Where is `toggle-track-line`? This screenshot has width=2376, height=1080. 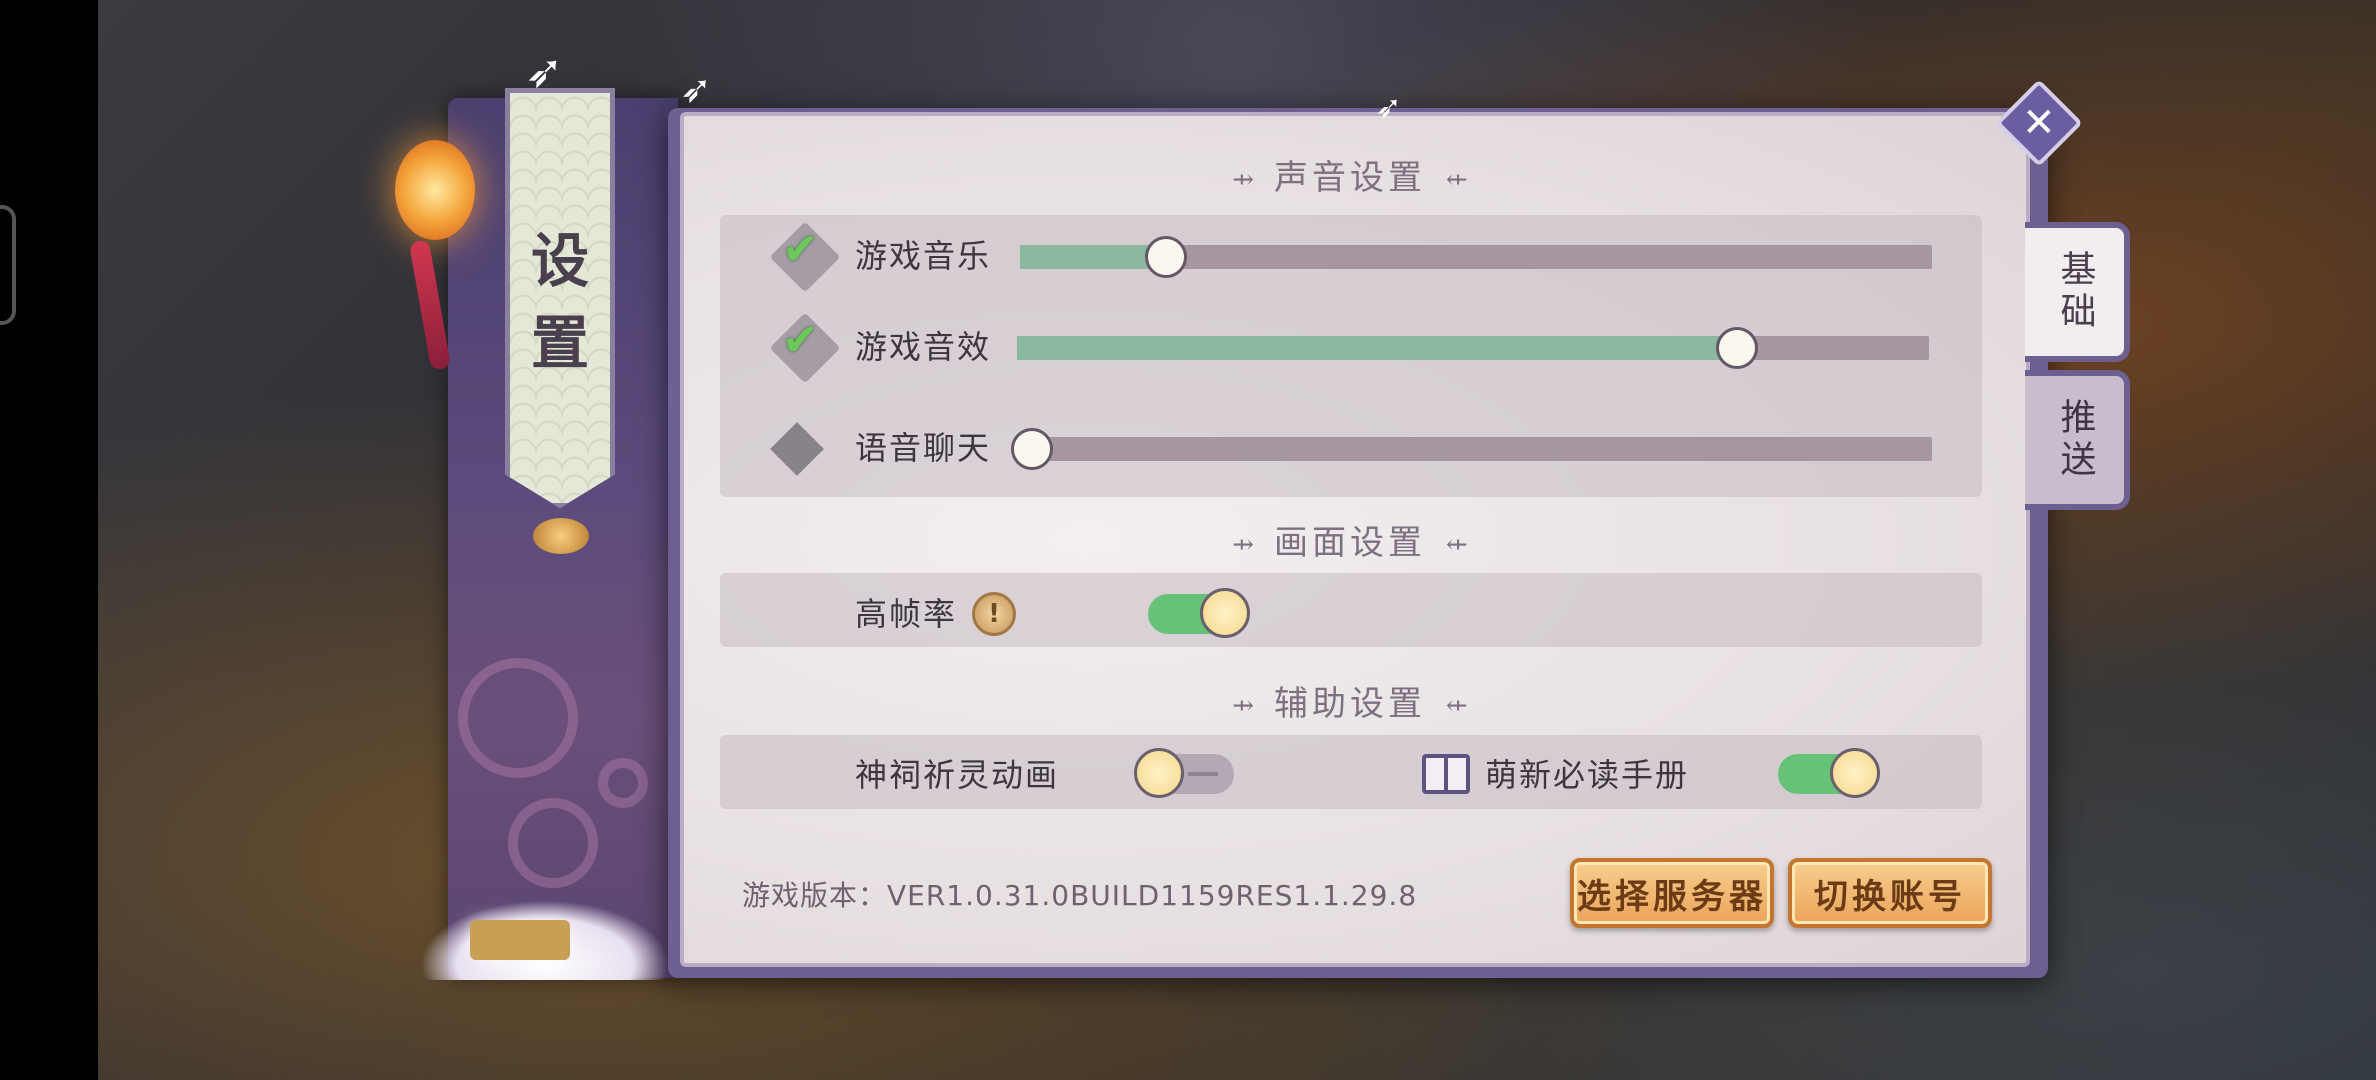 toggle-track-line is located at coordinates (1203, 774).